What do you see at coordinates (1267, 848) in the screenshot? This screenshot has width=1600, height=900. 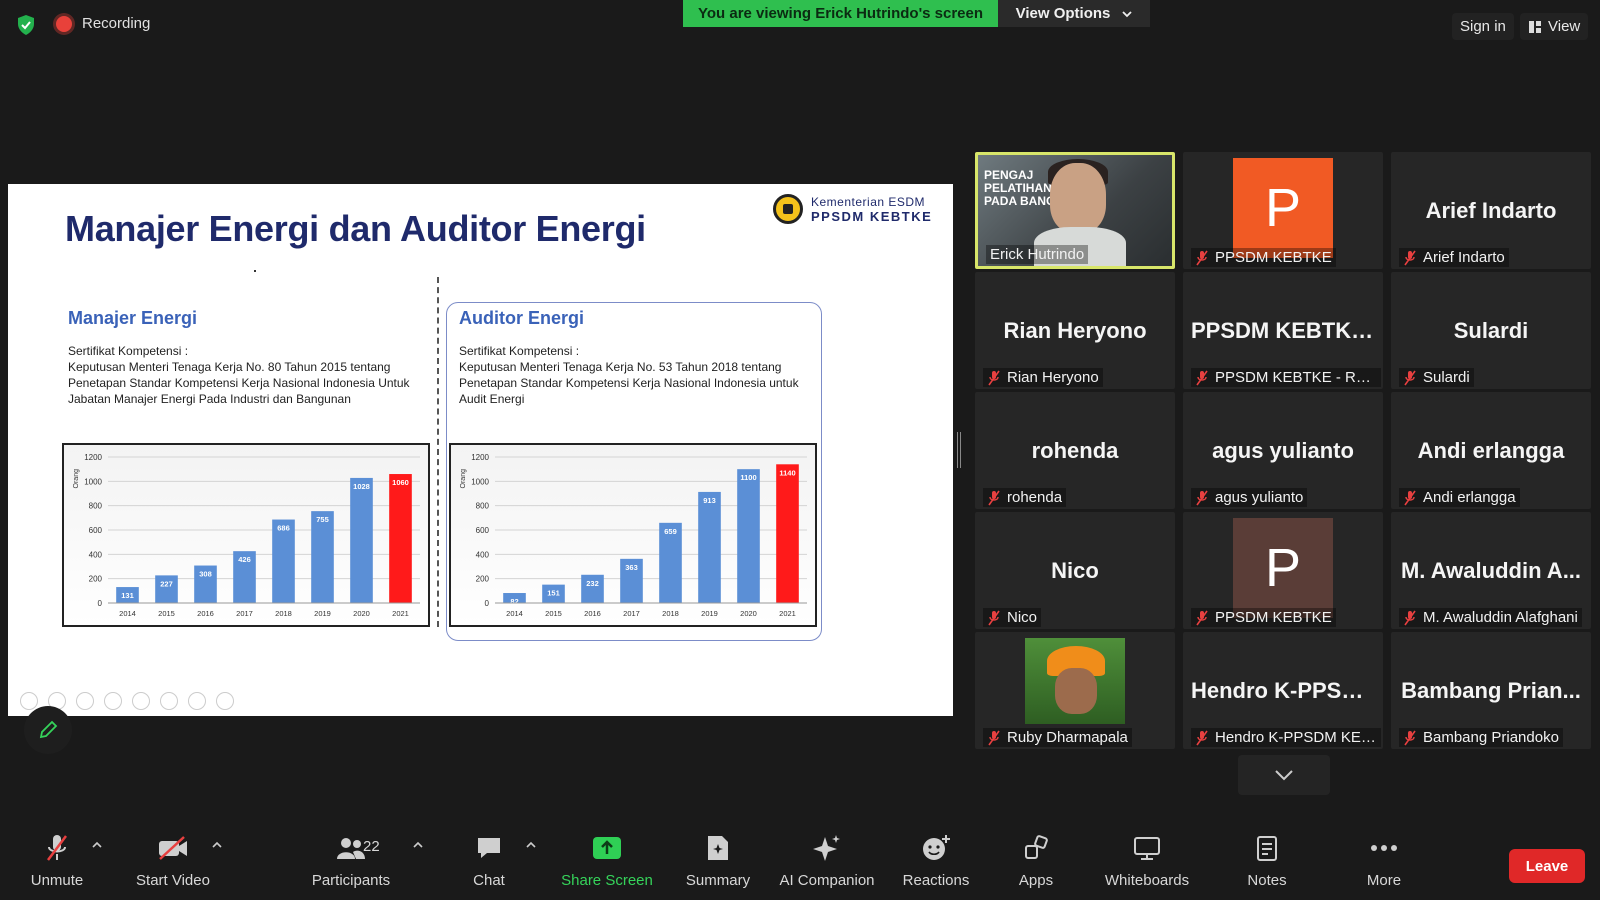 I see `notes-icon` at bounding box center [1267, 848].